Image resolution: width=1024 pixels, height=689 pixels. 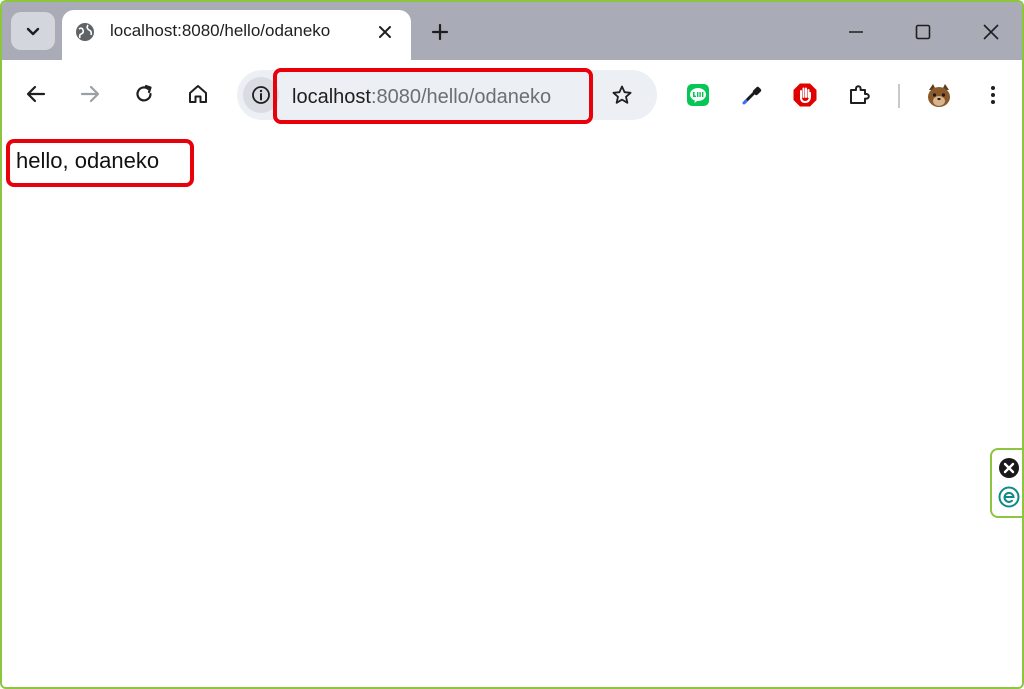 I want to click on text-highlight-box, so click(x=100, y=163).